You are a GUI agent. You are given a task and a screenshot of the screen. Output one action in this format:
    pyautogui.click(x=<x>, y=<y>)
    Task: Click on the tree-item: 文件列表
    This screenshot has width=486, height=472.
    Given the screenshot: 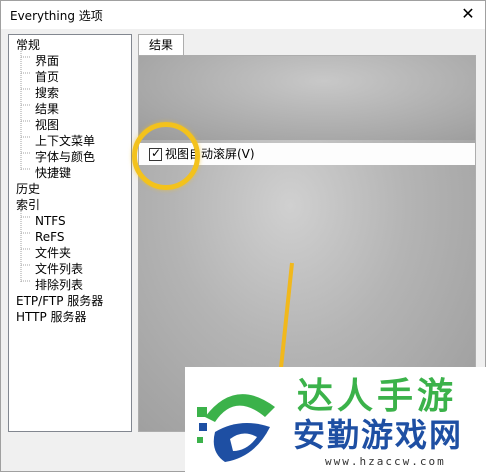 What is the action you would take?
    pyautogui.click(x=59, y=269)
    